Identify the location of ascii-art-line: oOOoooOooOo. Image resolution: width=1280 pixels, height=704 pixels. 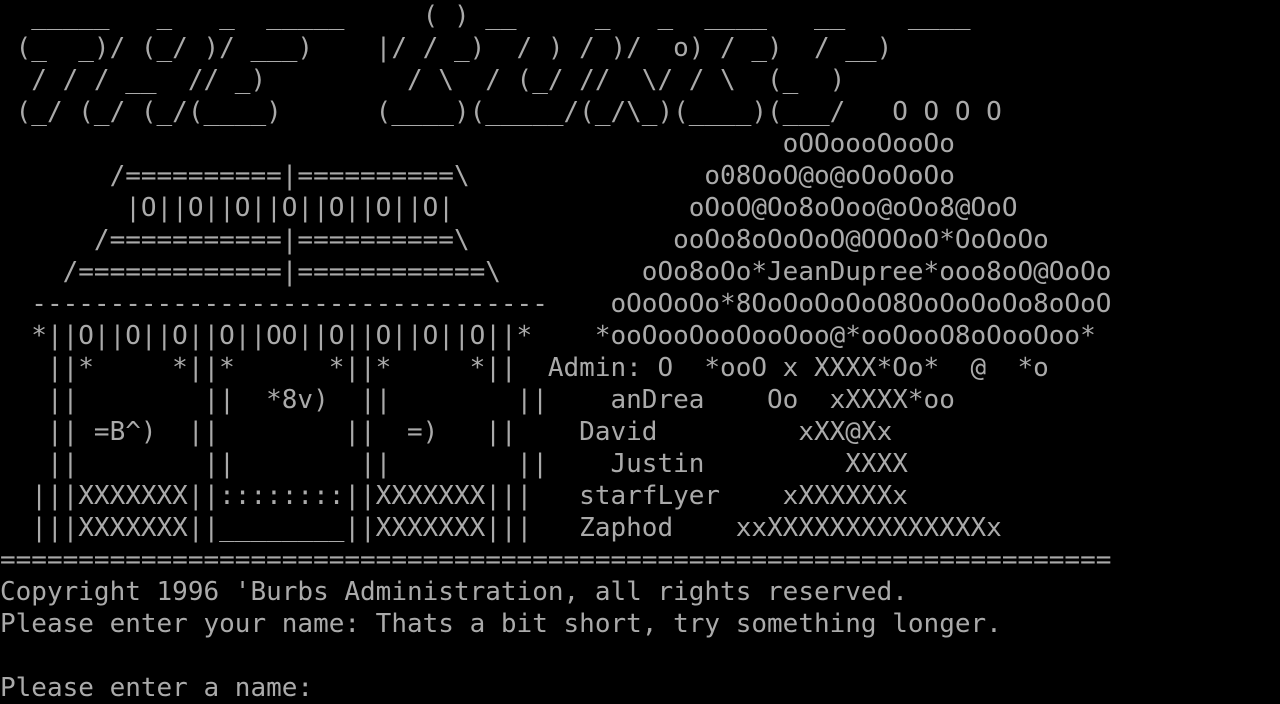
(477, 144).